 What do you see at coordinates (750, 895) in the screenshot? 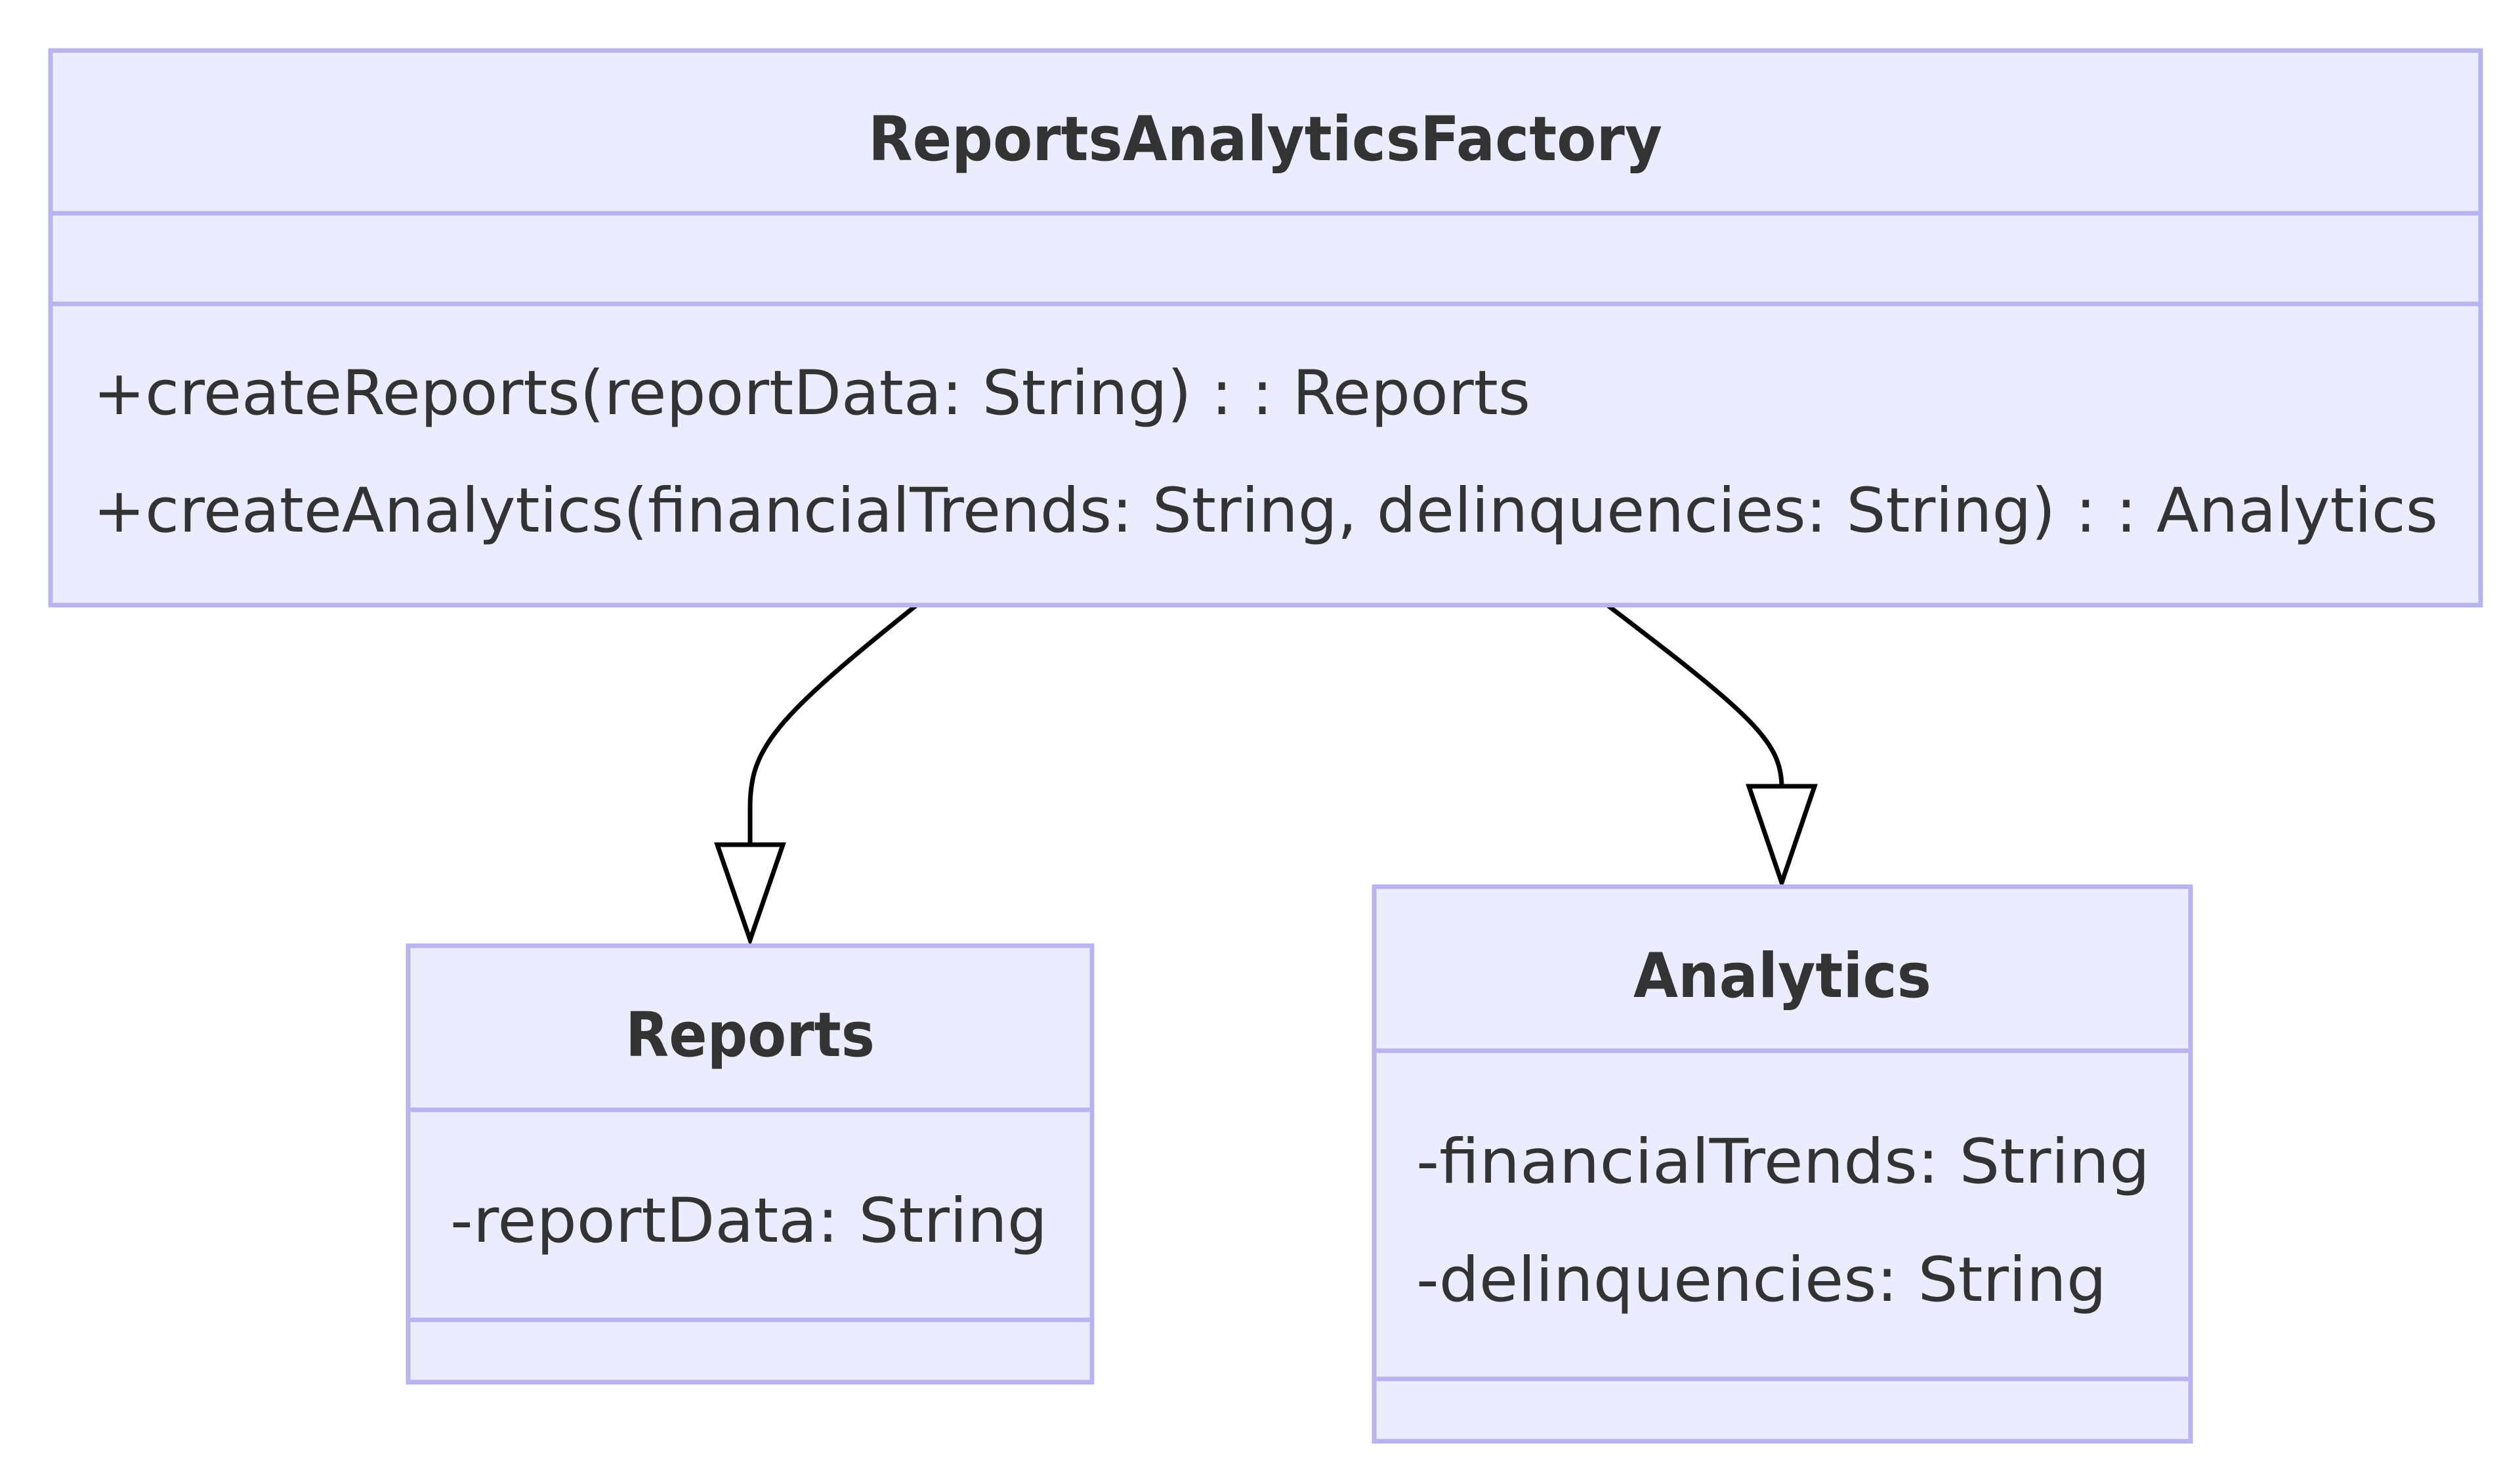
I see `inheritance-arrowhead-reports` at bounding box center [750, 895].